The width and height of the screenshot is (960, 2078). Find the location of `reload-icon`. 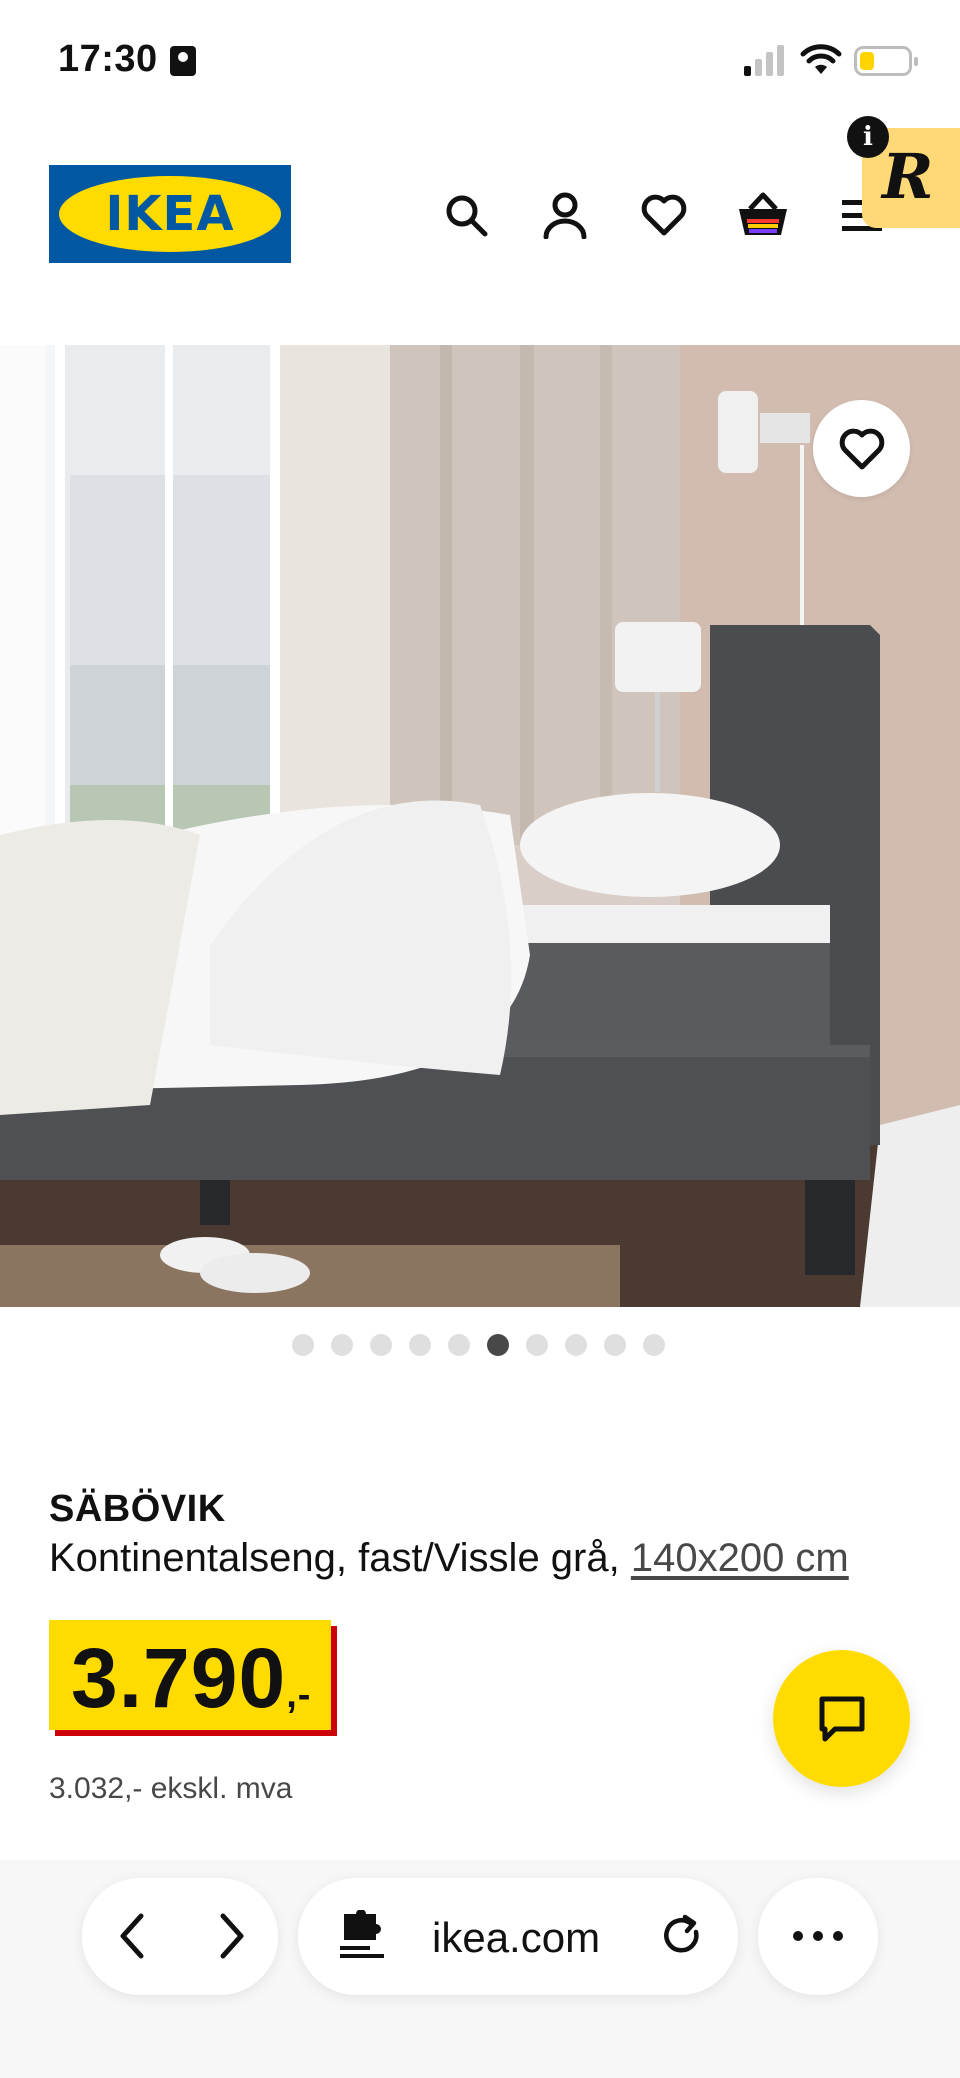

reload-icon is located at coordinates (682, 1936).